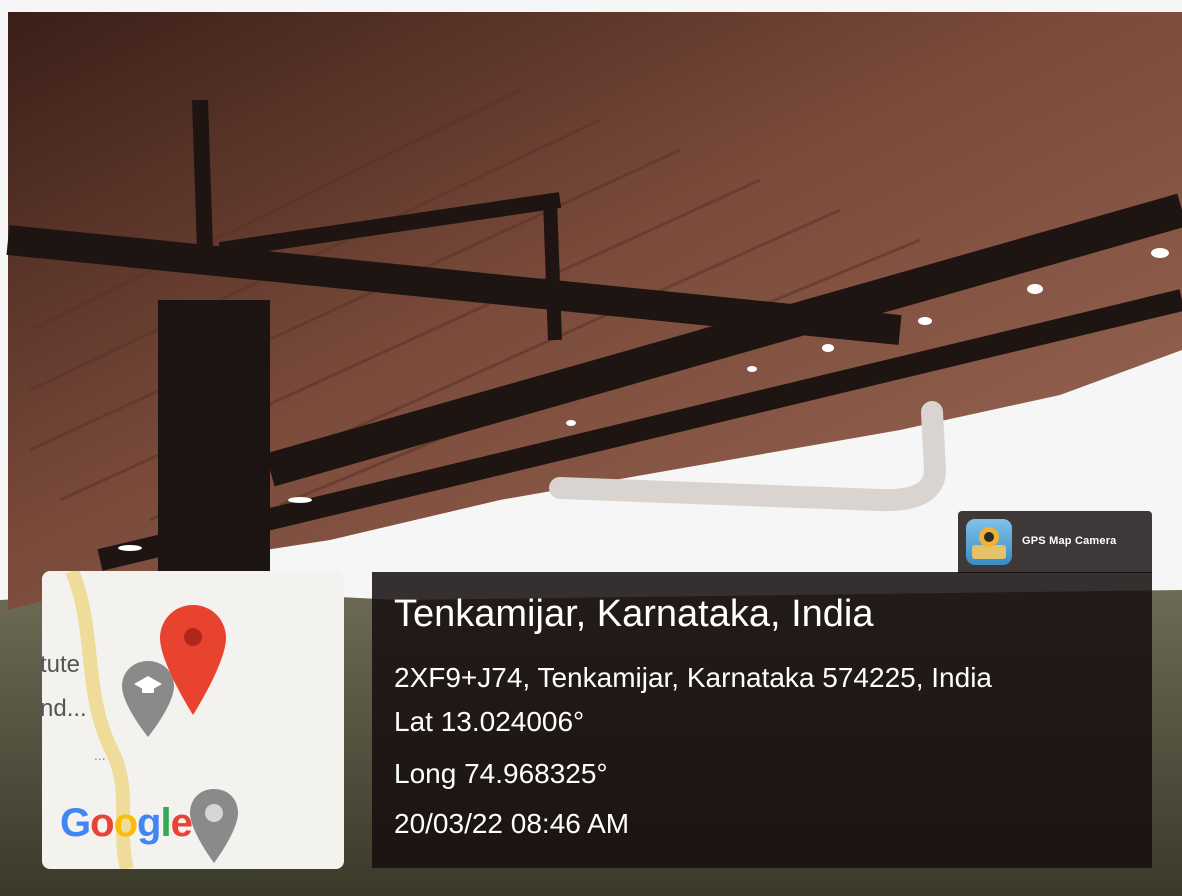  What do you see at coordinates (75, 823) in the screenshot?
I see `google-logo-letter: G` at bounding box center [75, 823].